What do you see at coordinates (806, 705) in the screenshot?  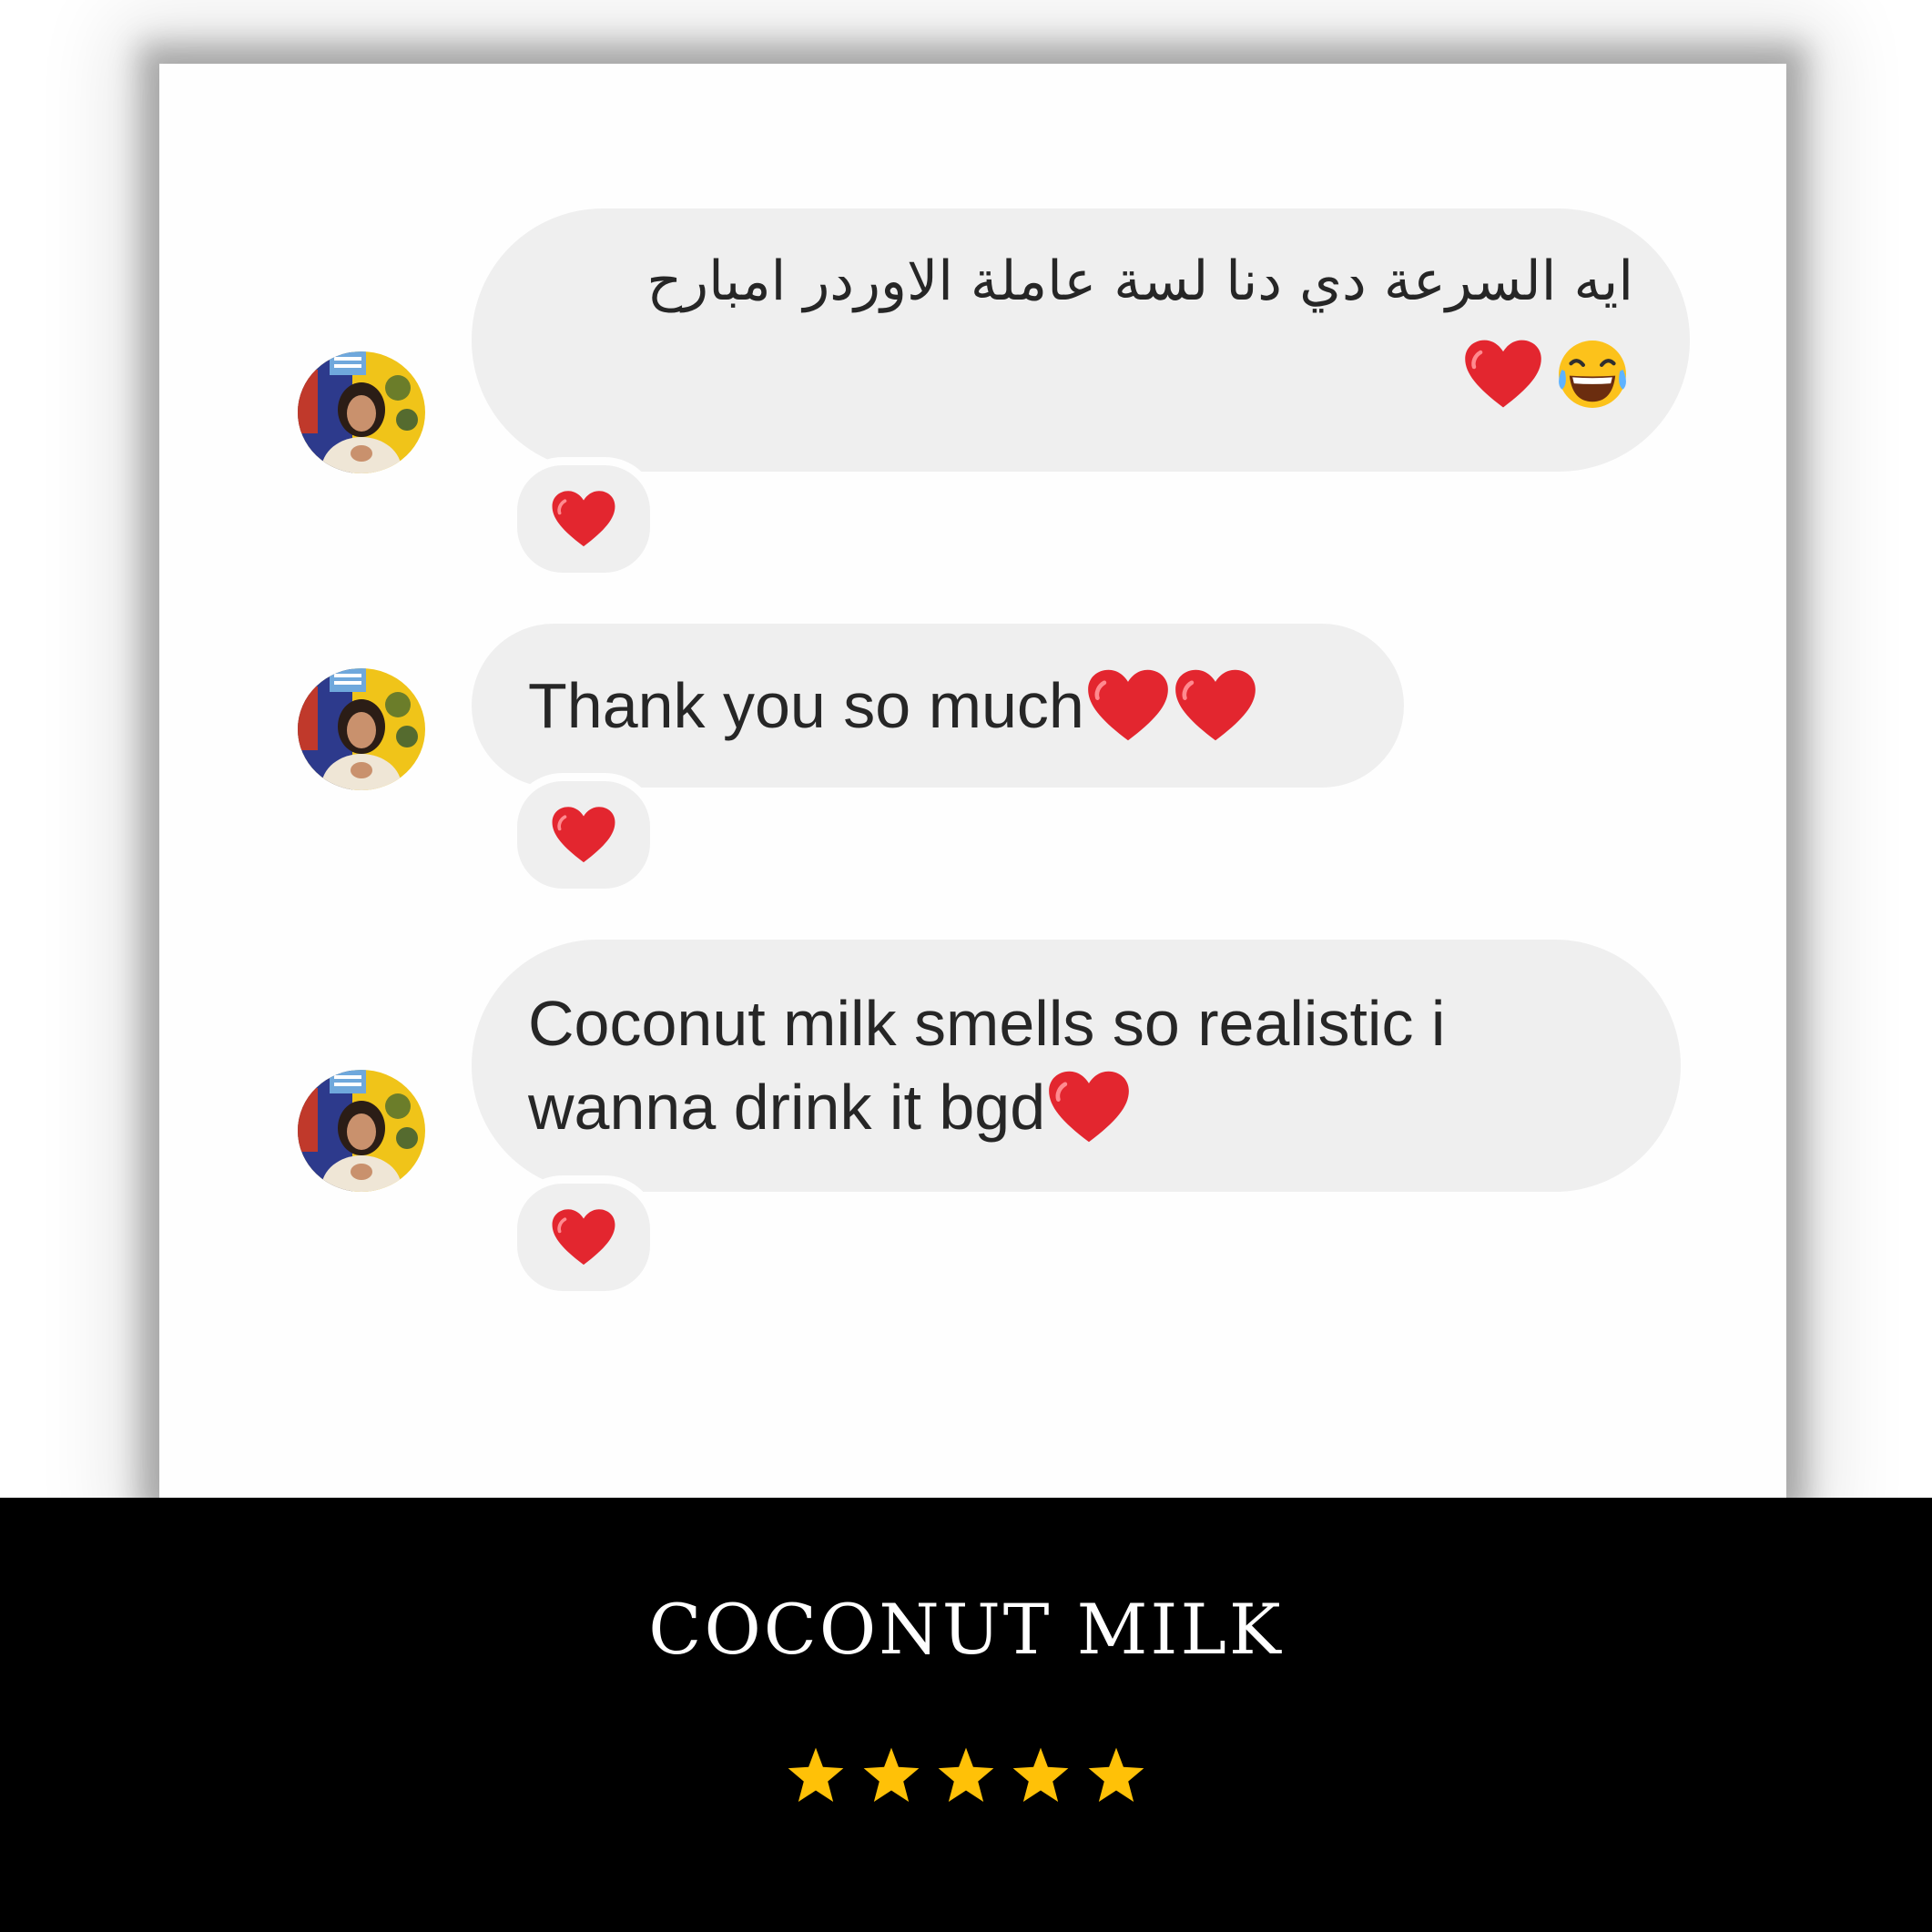 I see `message-text: Thank you so much` at bounding box center [806, 705].